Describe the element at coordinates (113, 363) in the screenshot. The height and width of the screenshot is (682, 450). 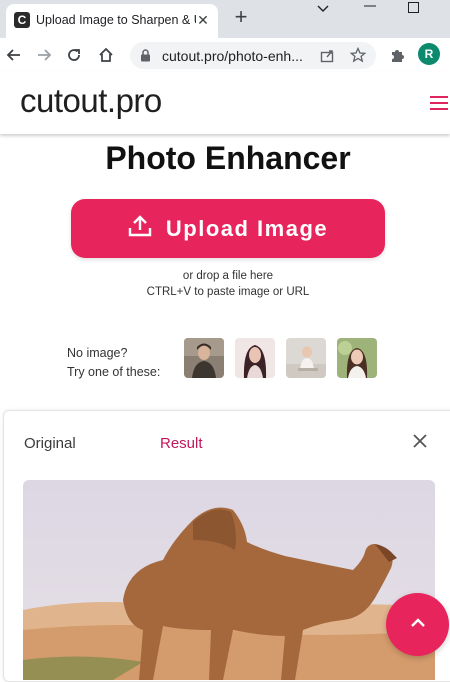
I see `sample-images-prompt: No image? Try one of these:` at that location.